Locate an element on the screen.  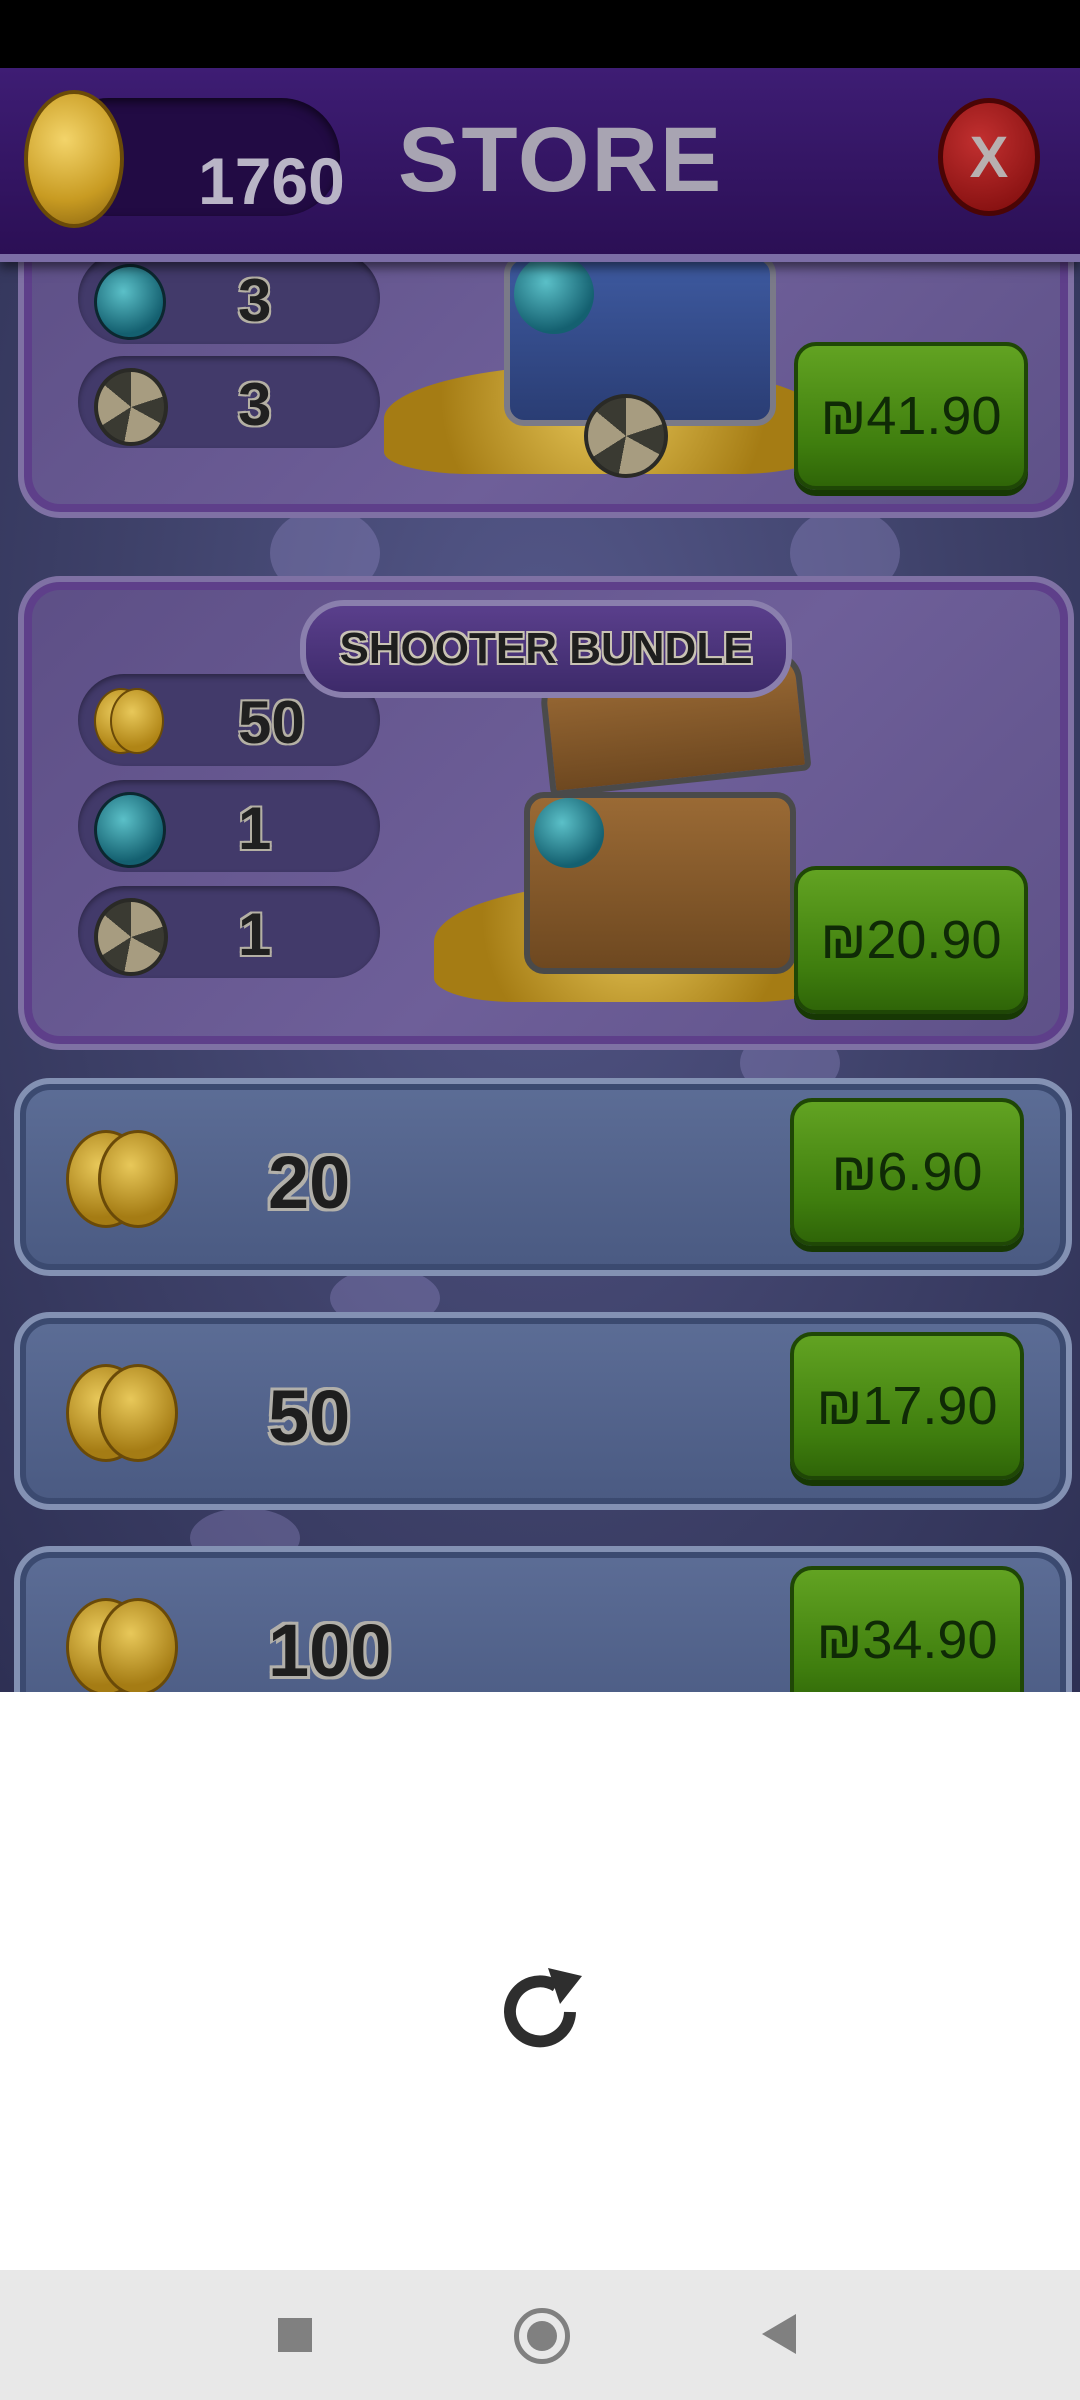
buy-bundle-button: ₪41.90 is located at coordinates (911, 416).